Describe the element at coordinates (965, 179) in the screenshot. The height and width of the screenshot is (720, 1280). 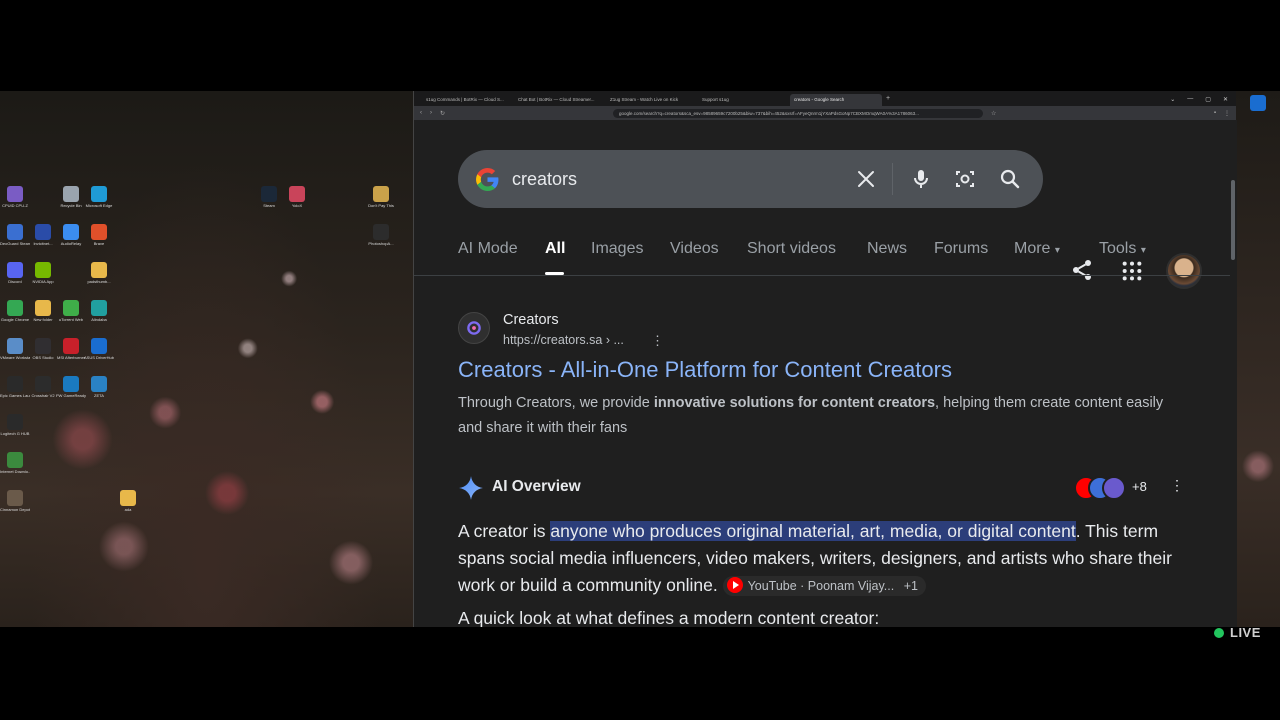
I see `camera-lens-icon` at that location.